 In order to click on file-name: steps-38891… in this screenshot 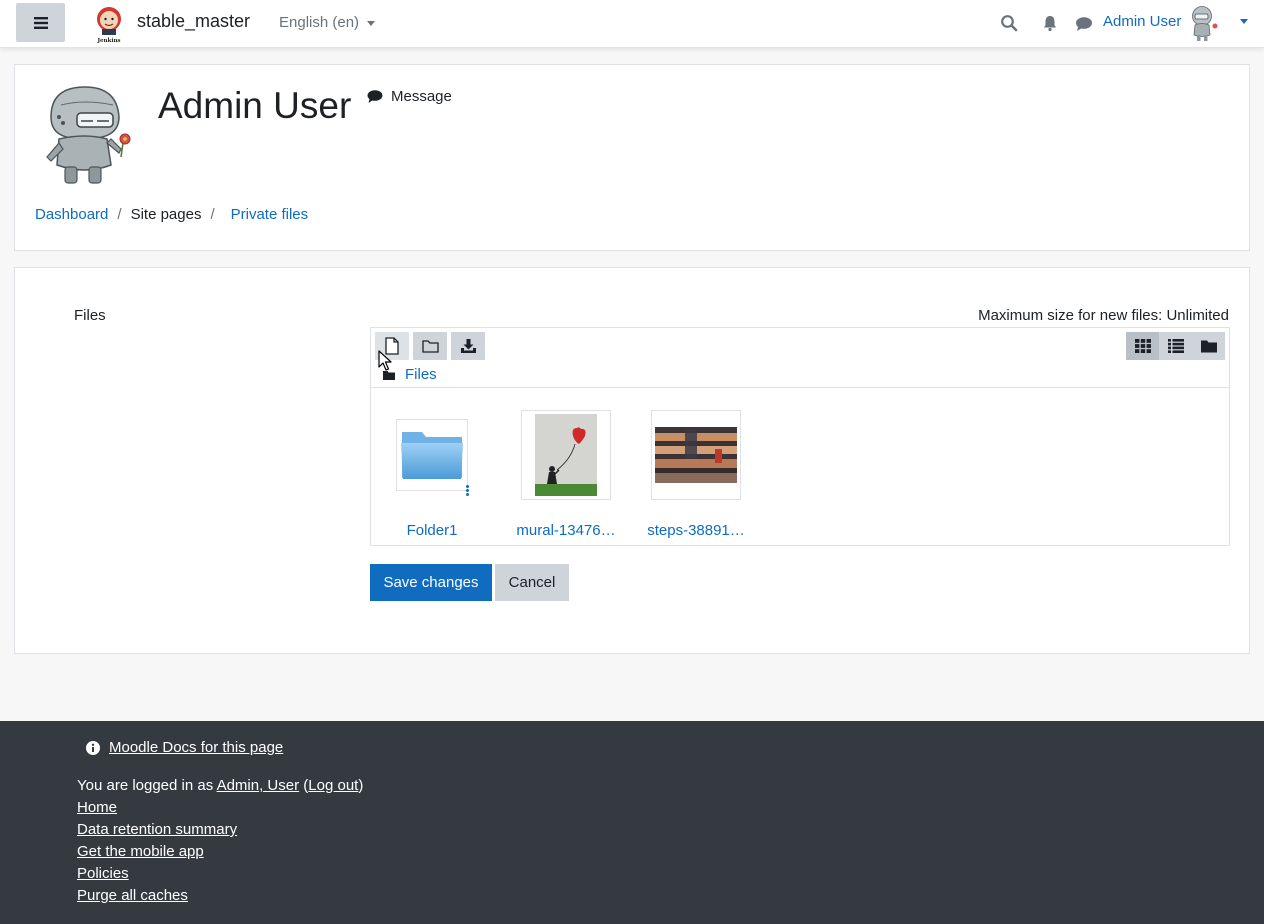, I will do `click(696, 530)`.